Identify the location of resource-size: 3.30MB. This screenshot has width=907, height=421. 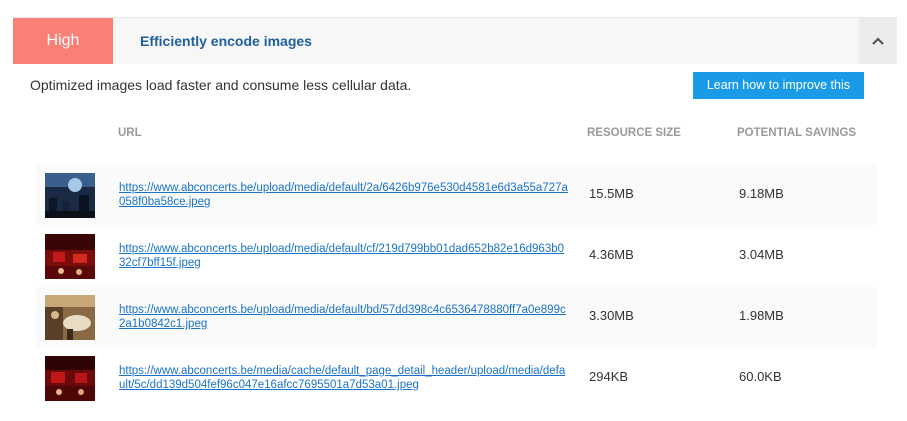
(611, 315).